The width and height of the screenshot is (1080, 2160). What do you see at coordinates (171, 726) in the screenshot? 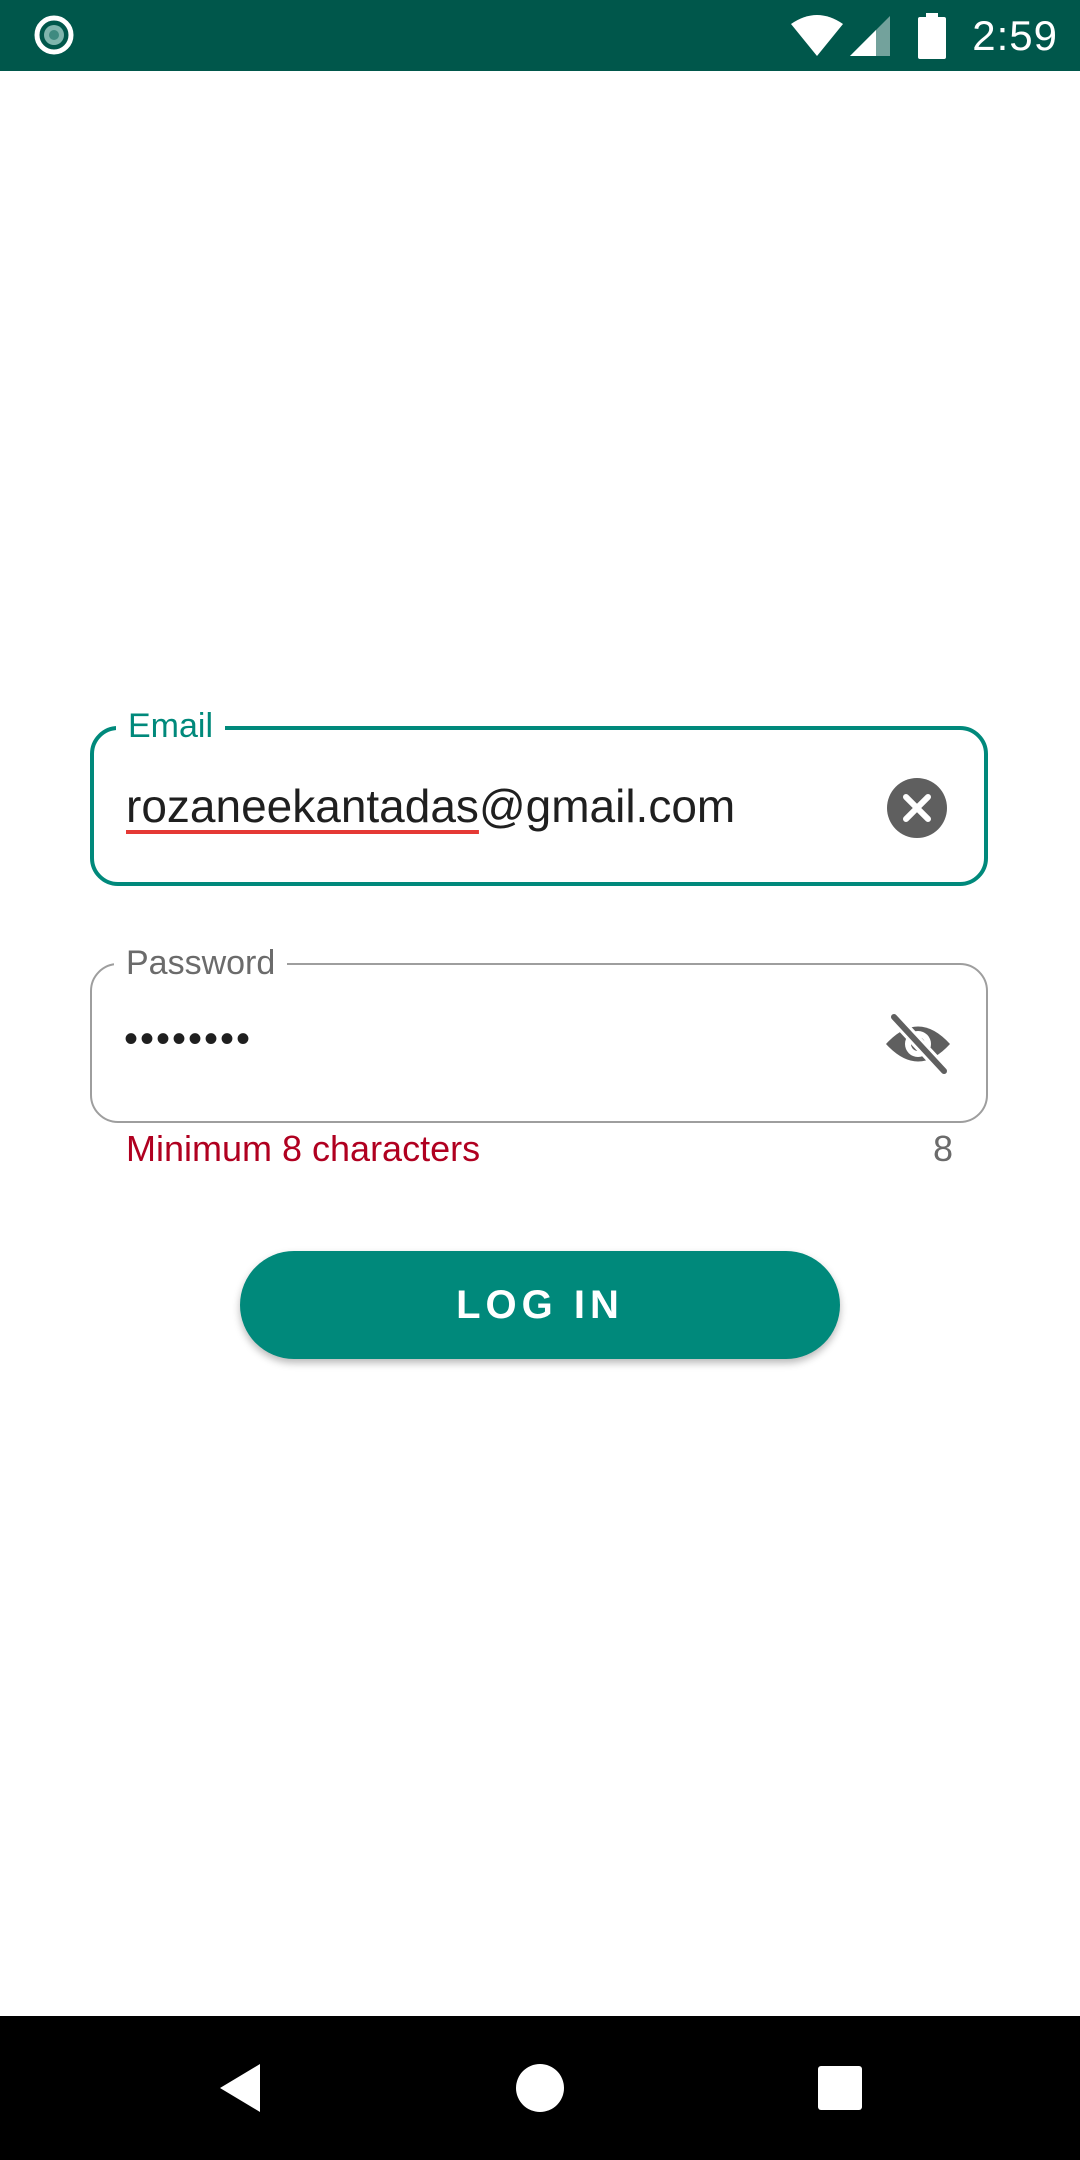
I see `email-label: Email` at bounding box center [171, 726].